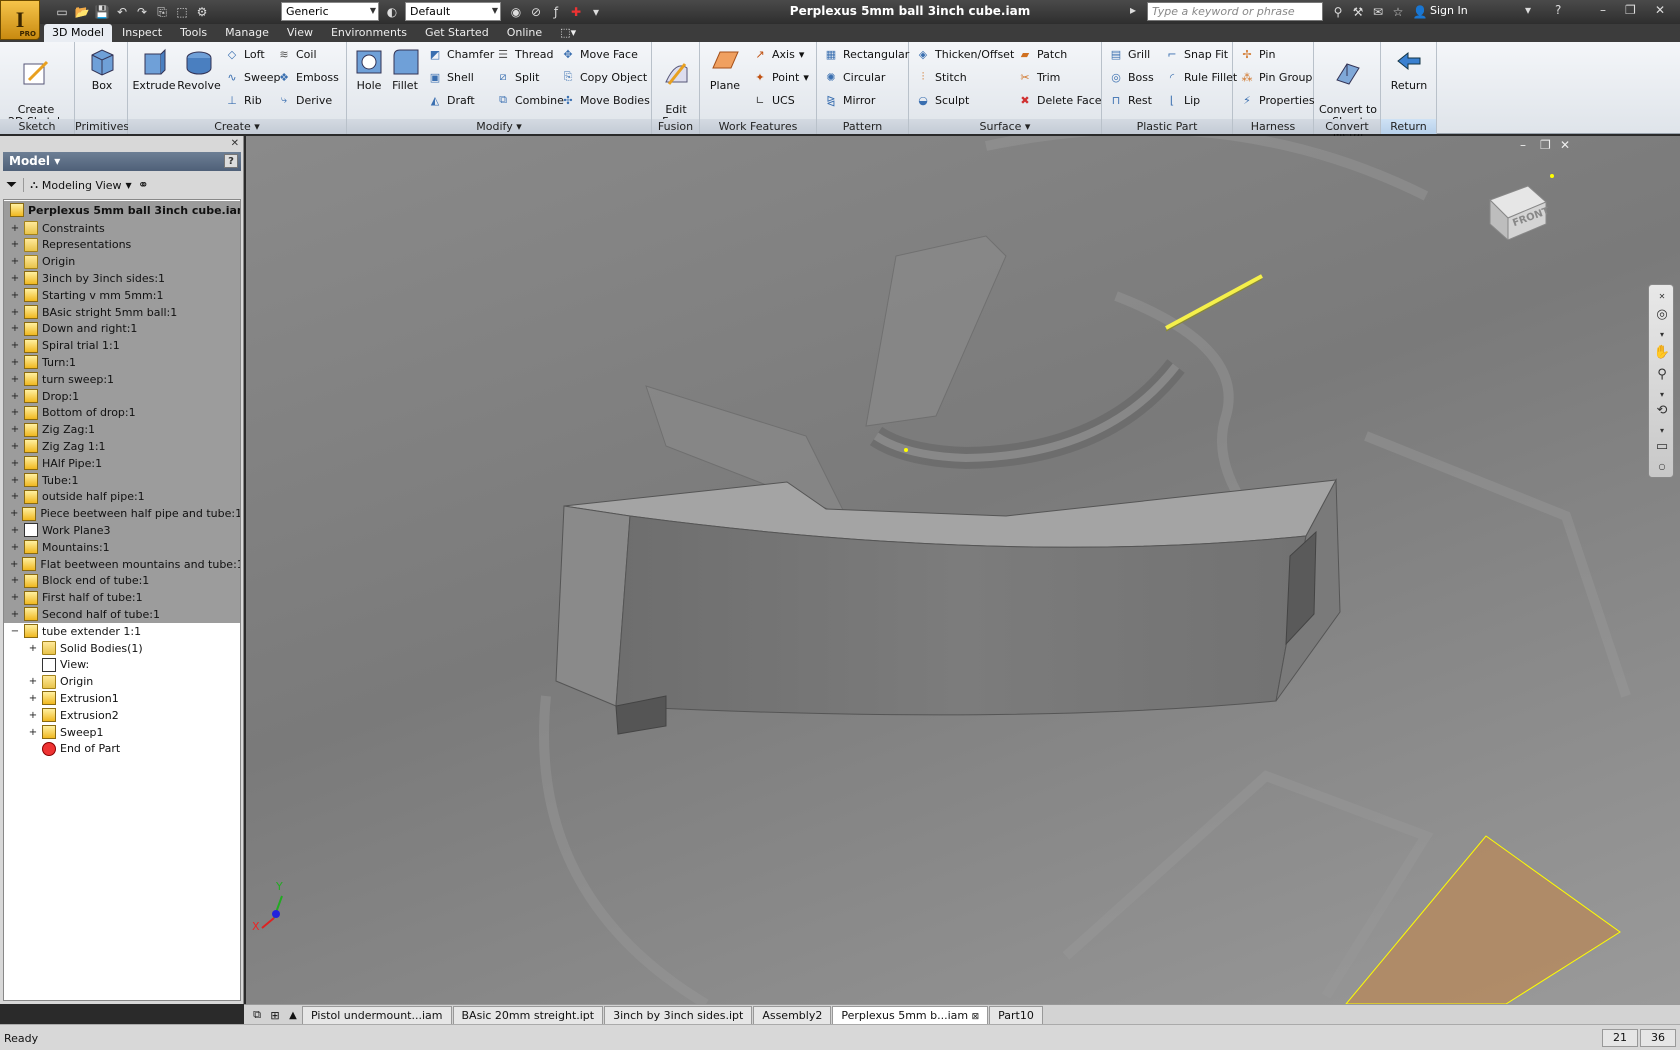 This screenshot has height=1050, width=1680. Describe the element at coordinates (604, 100) in the screenshot. I see `move-bodies-button: ✣ Move Bodies` at that location.